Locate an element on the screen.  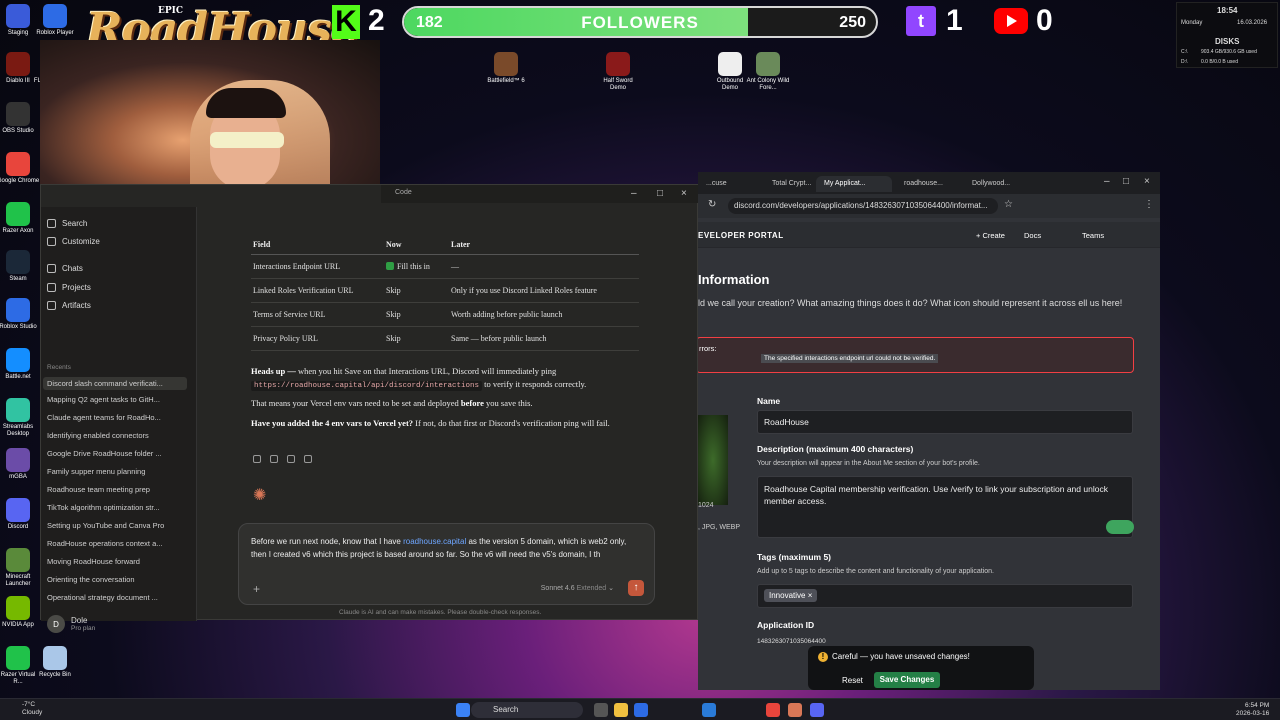
desktop-icon: mGBA is located at coordinates (20, 464).